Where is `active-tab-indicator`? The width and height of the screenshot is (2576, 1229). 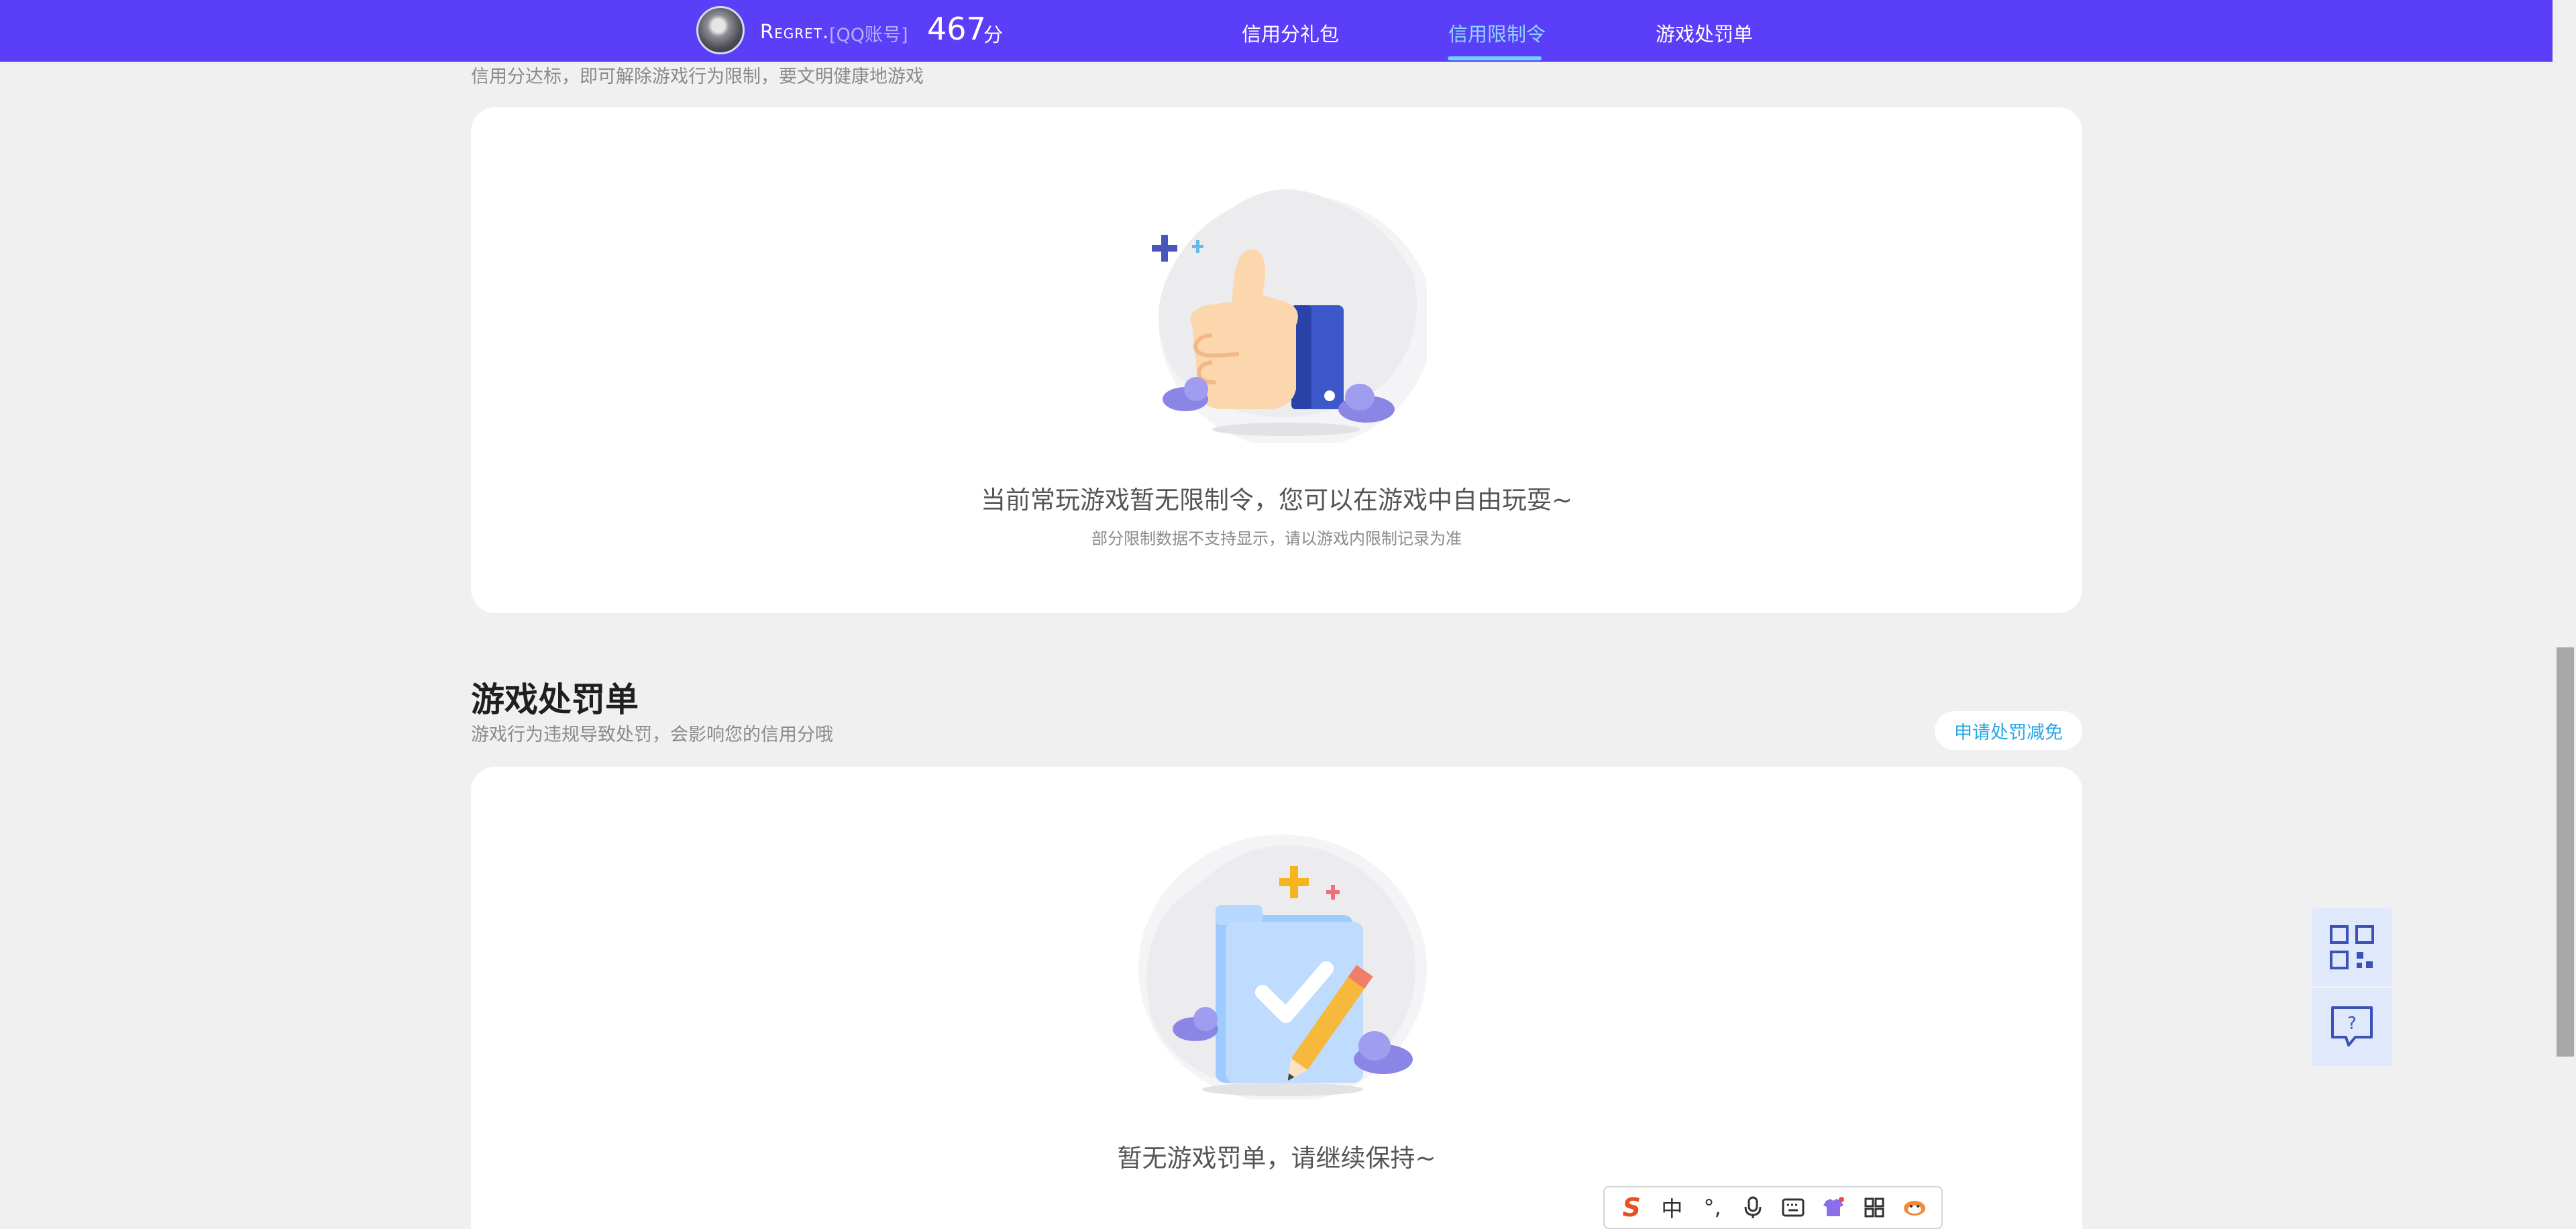
active-tab-indicator is located at coordinates (1495, 58).